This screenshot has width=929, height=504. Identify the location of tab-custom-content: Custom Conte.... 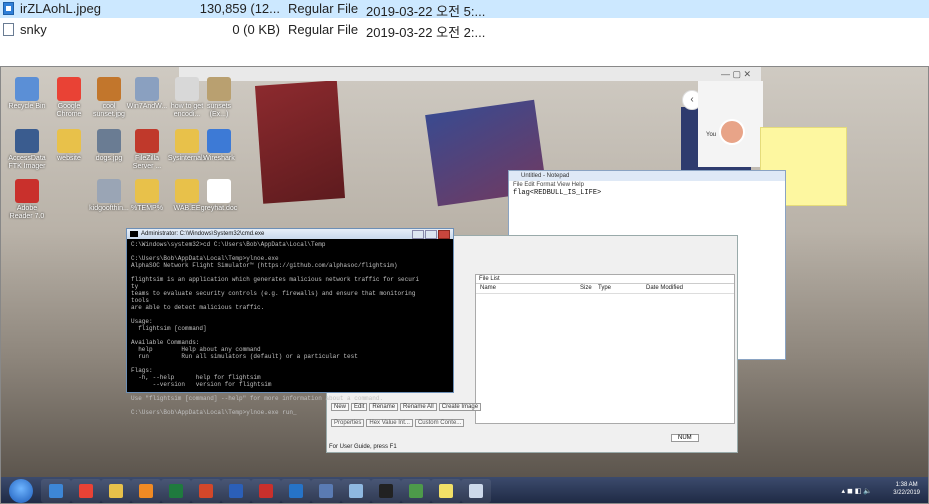
(439, 423).